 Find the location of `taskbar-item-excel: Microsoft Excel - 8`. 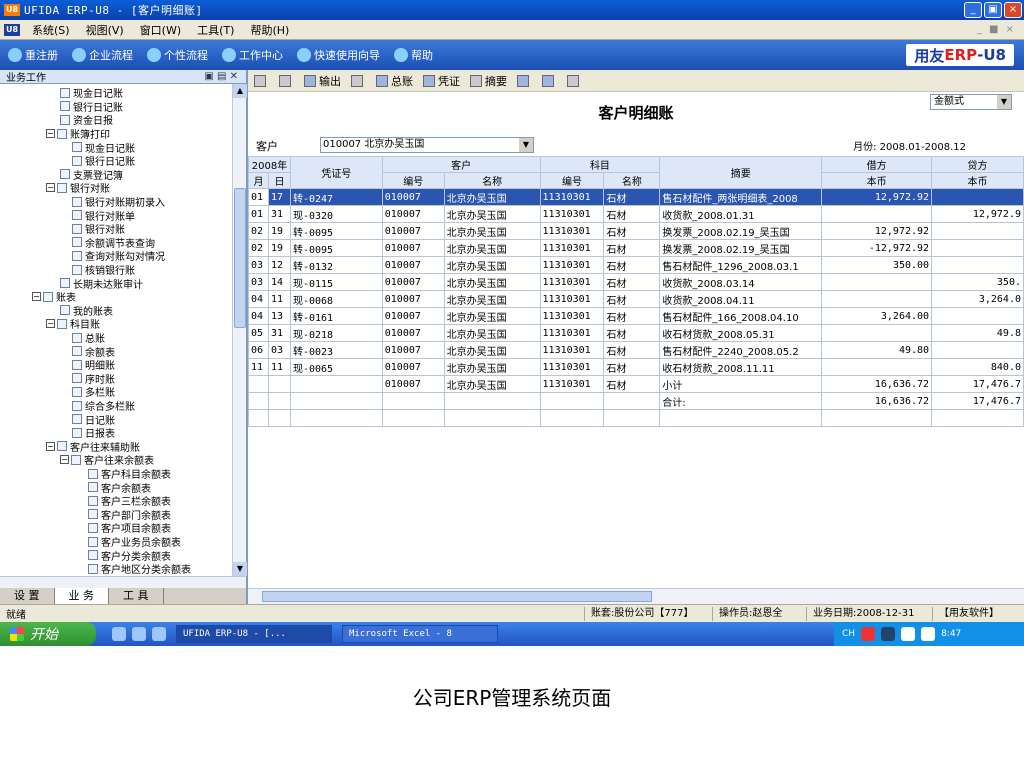

taskbar-item-excel: Microsoft Excel - 8 is located at coordinates (420, 634).